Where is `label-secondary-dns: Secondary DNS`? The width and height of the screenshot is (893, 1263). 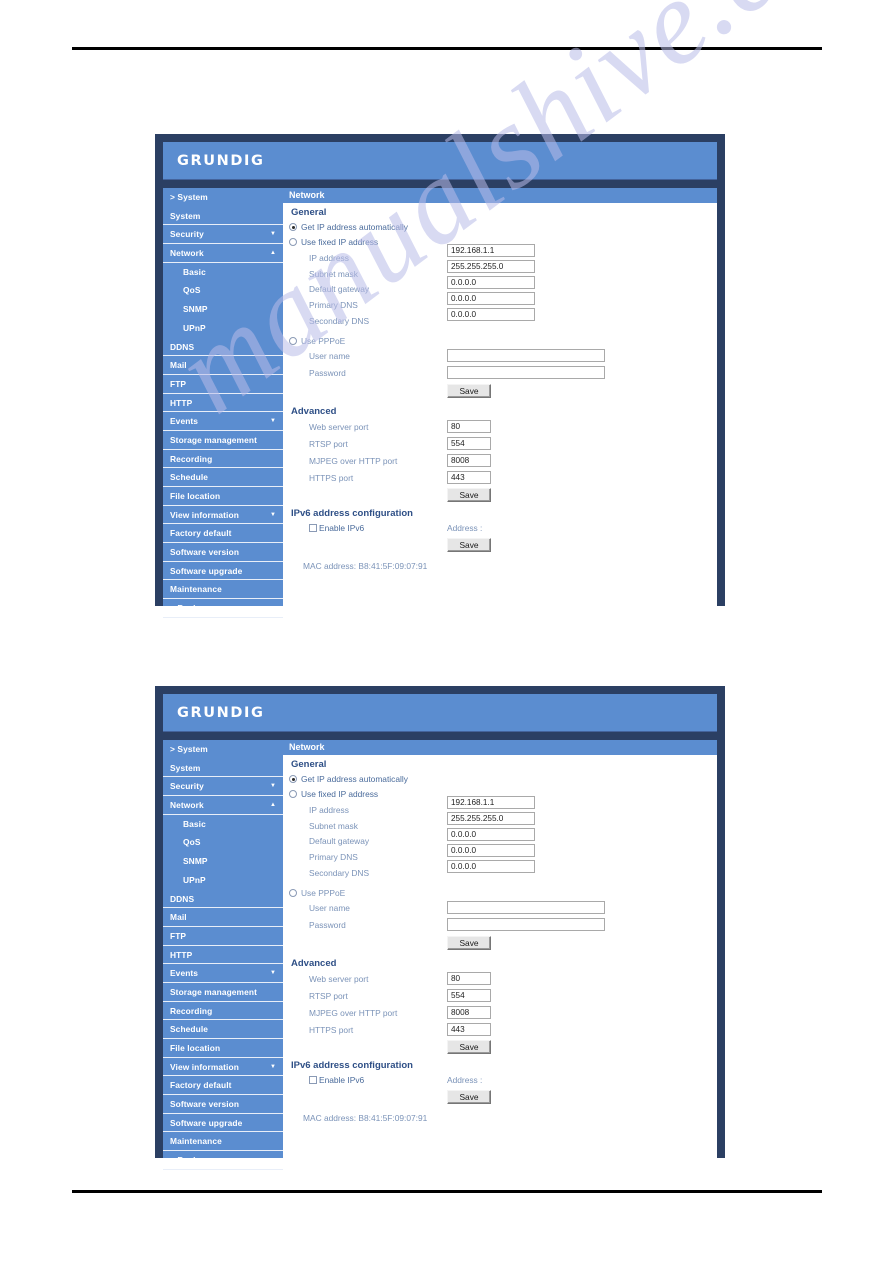 label-secondary-dns: Secondary DNS is located at coordinates (339, 873).